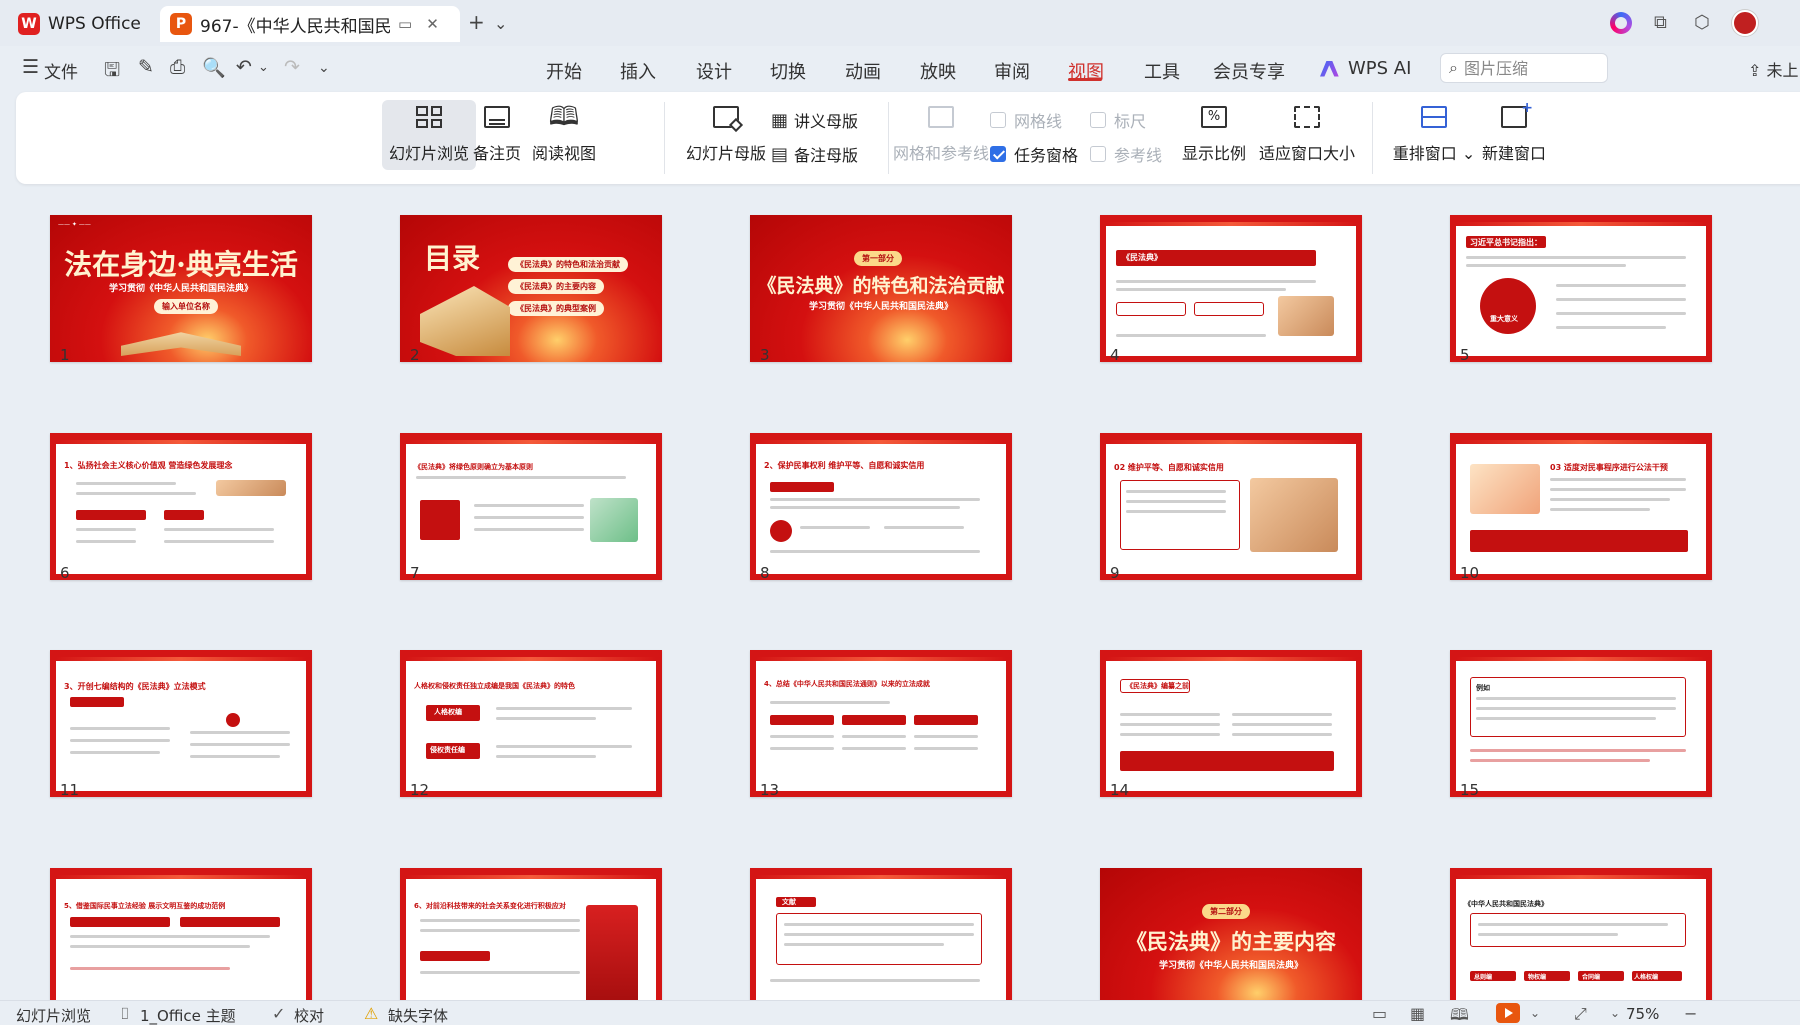  What do you see at coordinates (181, 723) in the screenshot?
I see `slide-thumbnail-11: 3、开创七编结构的《民法典》立法模式` at bounding box center [181, 723].